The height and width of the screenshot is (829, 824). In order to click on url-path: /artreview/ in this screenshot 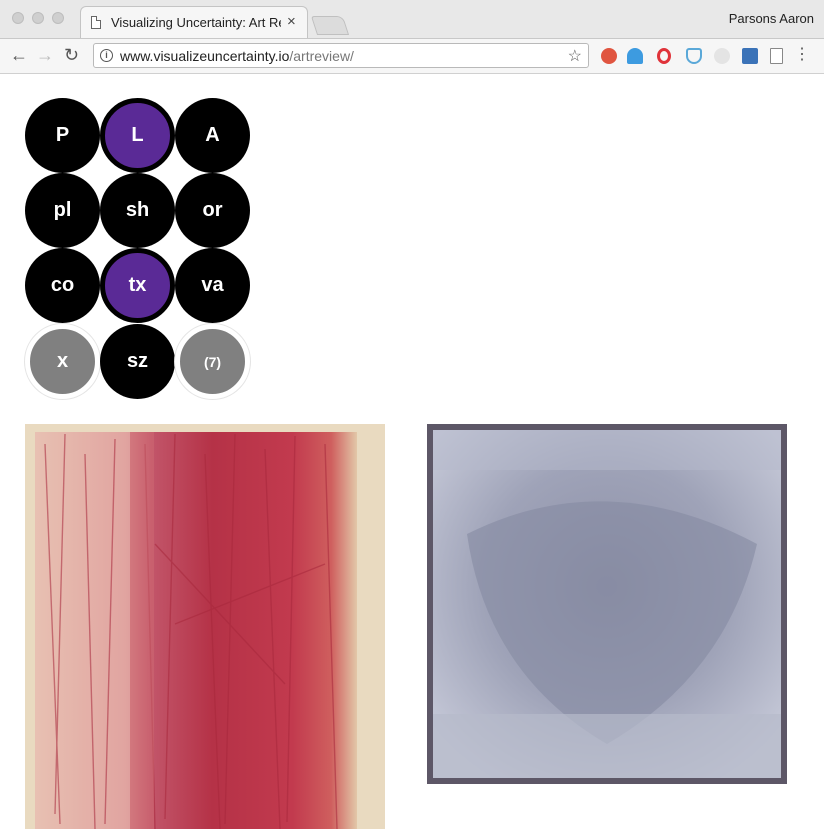, I will do `click(321, 56)`.